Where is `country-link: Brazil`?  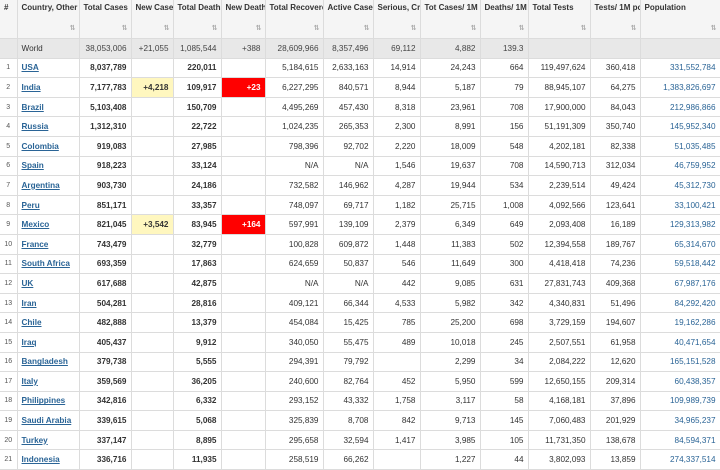
country-link: Brazil is located at coordinates (33, 107).